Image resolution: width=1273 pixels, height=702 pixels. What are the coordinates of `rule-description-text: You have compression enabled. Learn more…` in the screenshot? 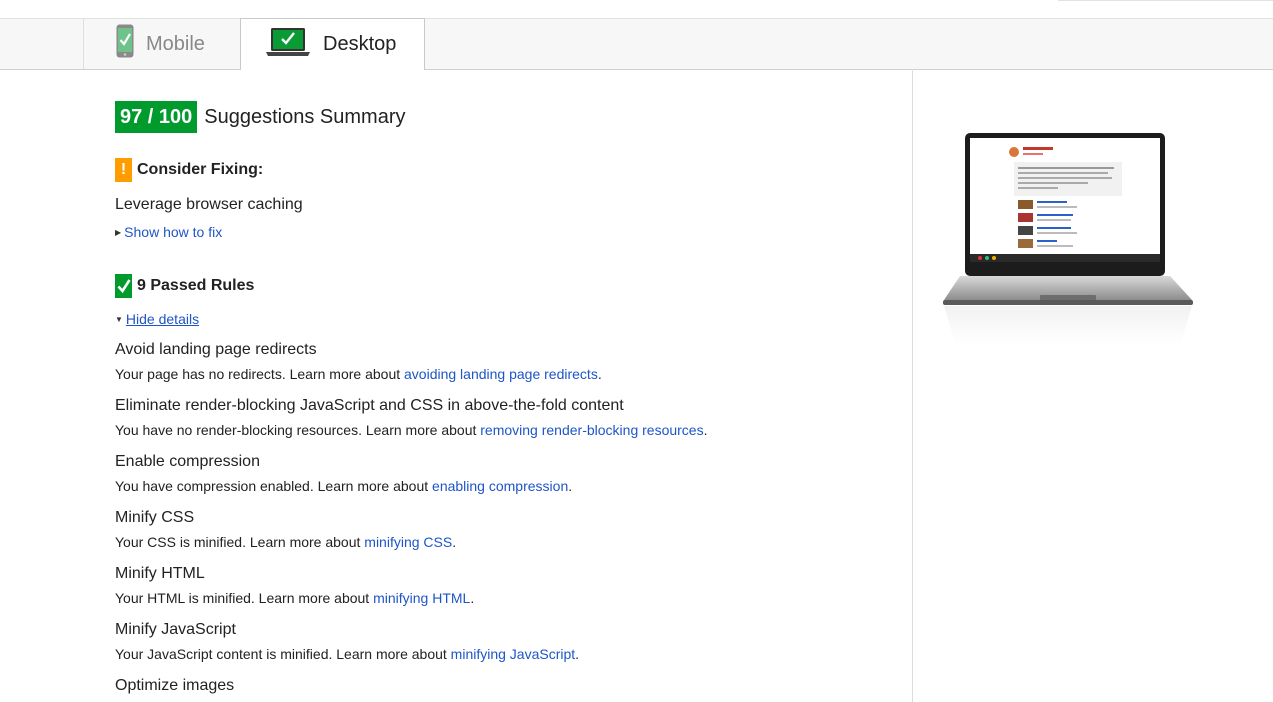 It's located at (274, 486).